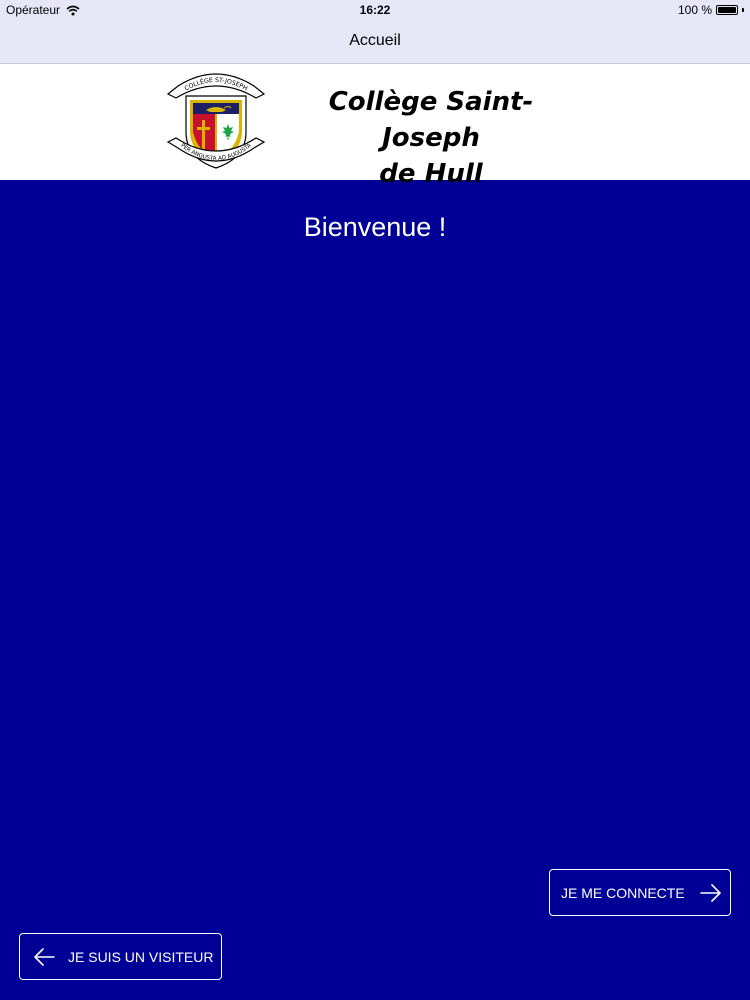  What do you see at coordinates (431, 174) in the screenshot?
I see `school-name-line2: de Hull` at bounding box center [431, 174].